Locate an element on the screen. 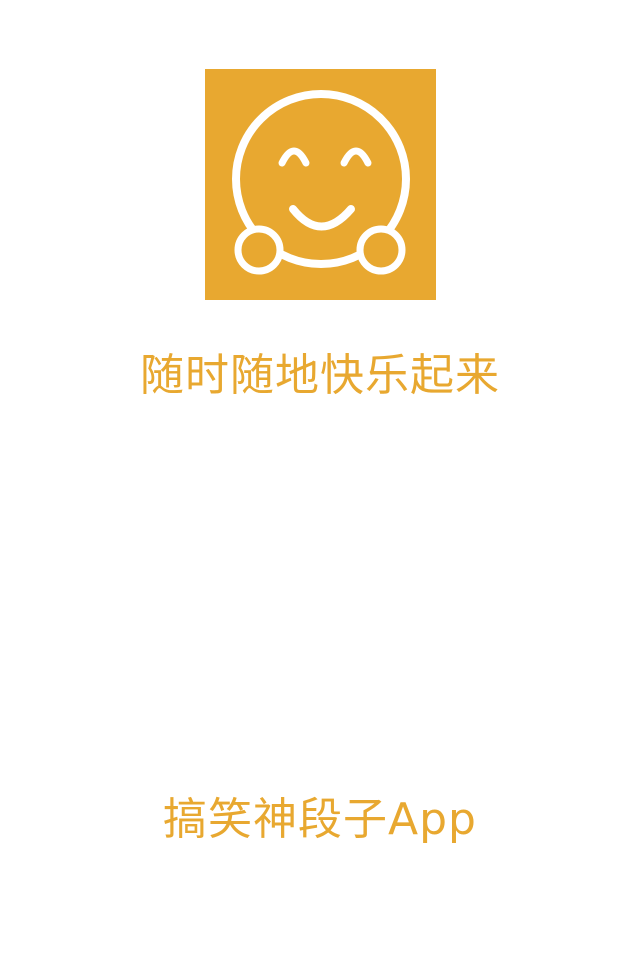 This screenshot has height=960, width=640. smiley-face-icon is located at coordinates (320, 184).